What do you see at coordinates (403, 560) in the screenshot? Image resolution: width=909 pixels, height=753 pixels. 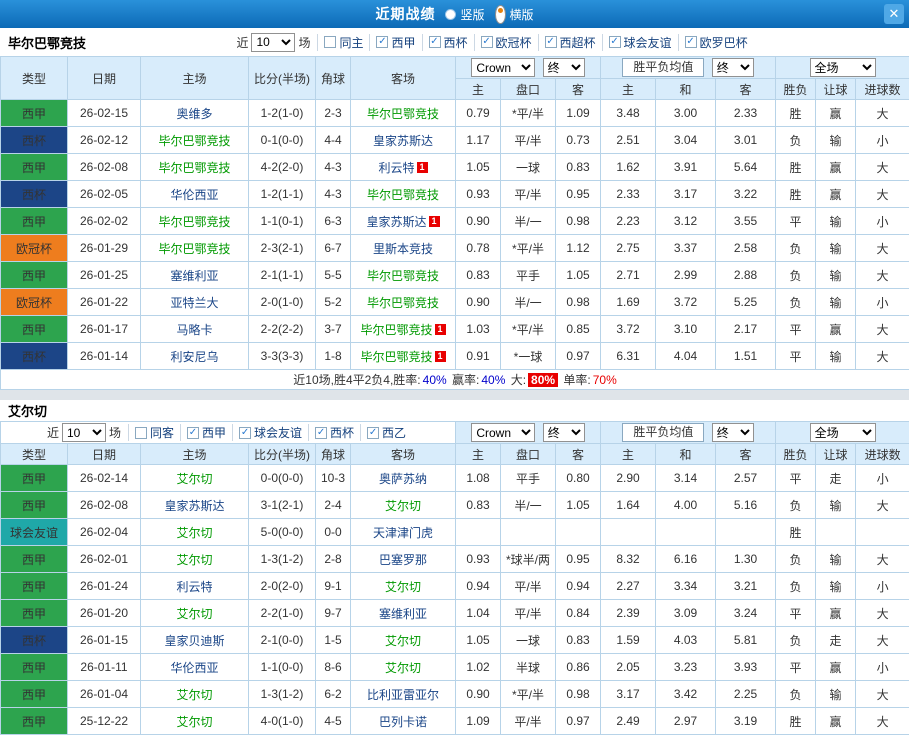 I see `team-link: 巴塞罗那` at bounding box center [403, 560].